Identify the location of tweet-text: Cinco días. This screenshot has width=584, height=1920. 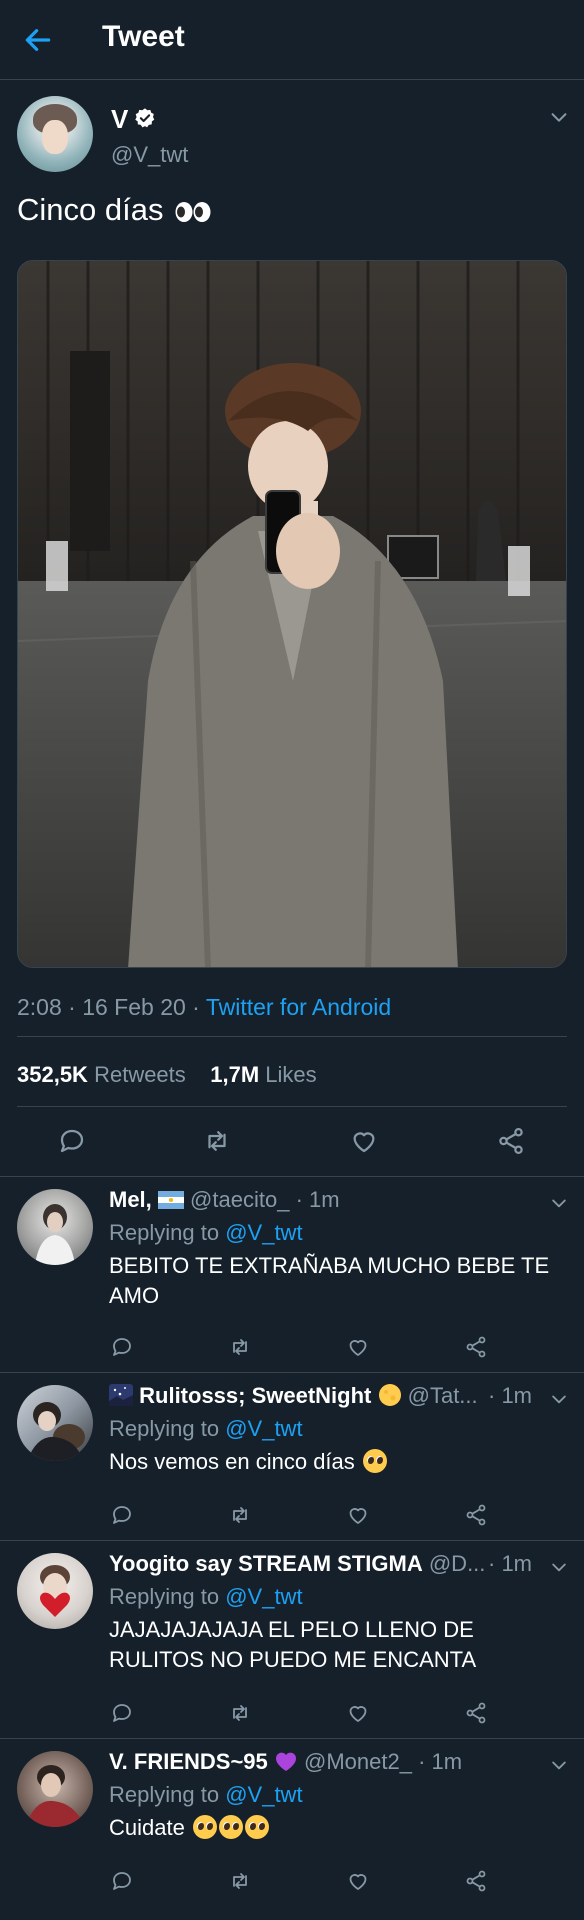
(114, 210).